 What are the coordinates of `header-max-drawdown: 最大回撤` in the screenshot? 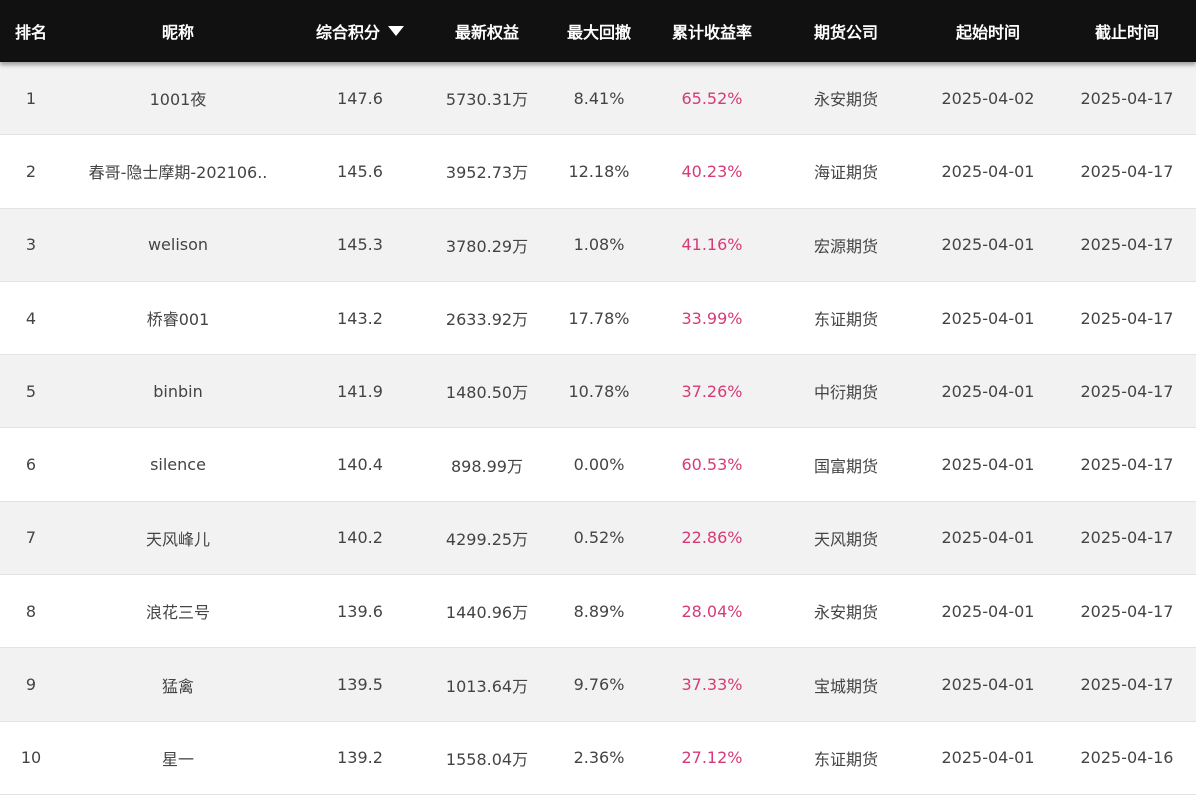 It's located at (598, 32).